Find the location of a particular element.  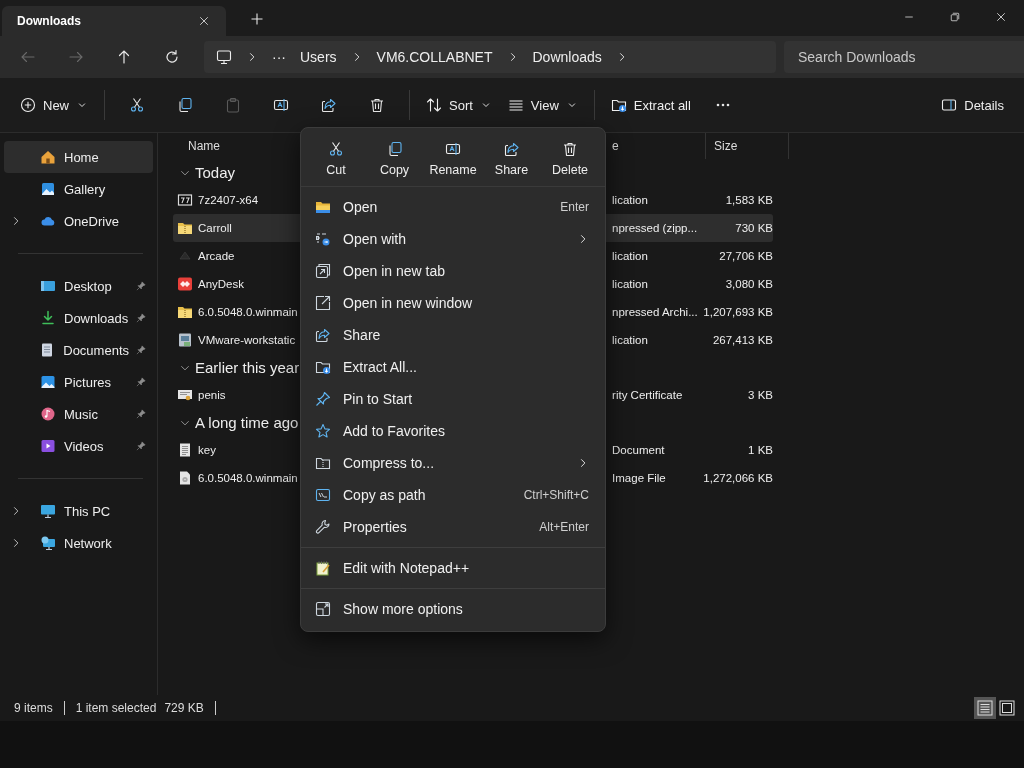

file-type: Document is located at coordinates (639, 450).